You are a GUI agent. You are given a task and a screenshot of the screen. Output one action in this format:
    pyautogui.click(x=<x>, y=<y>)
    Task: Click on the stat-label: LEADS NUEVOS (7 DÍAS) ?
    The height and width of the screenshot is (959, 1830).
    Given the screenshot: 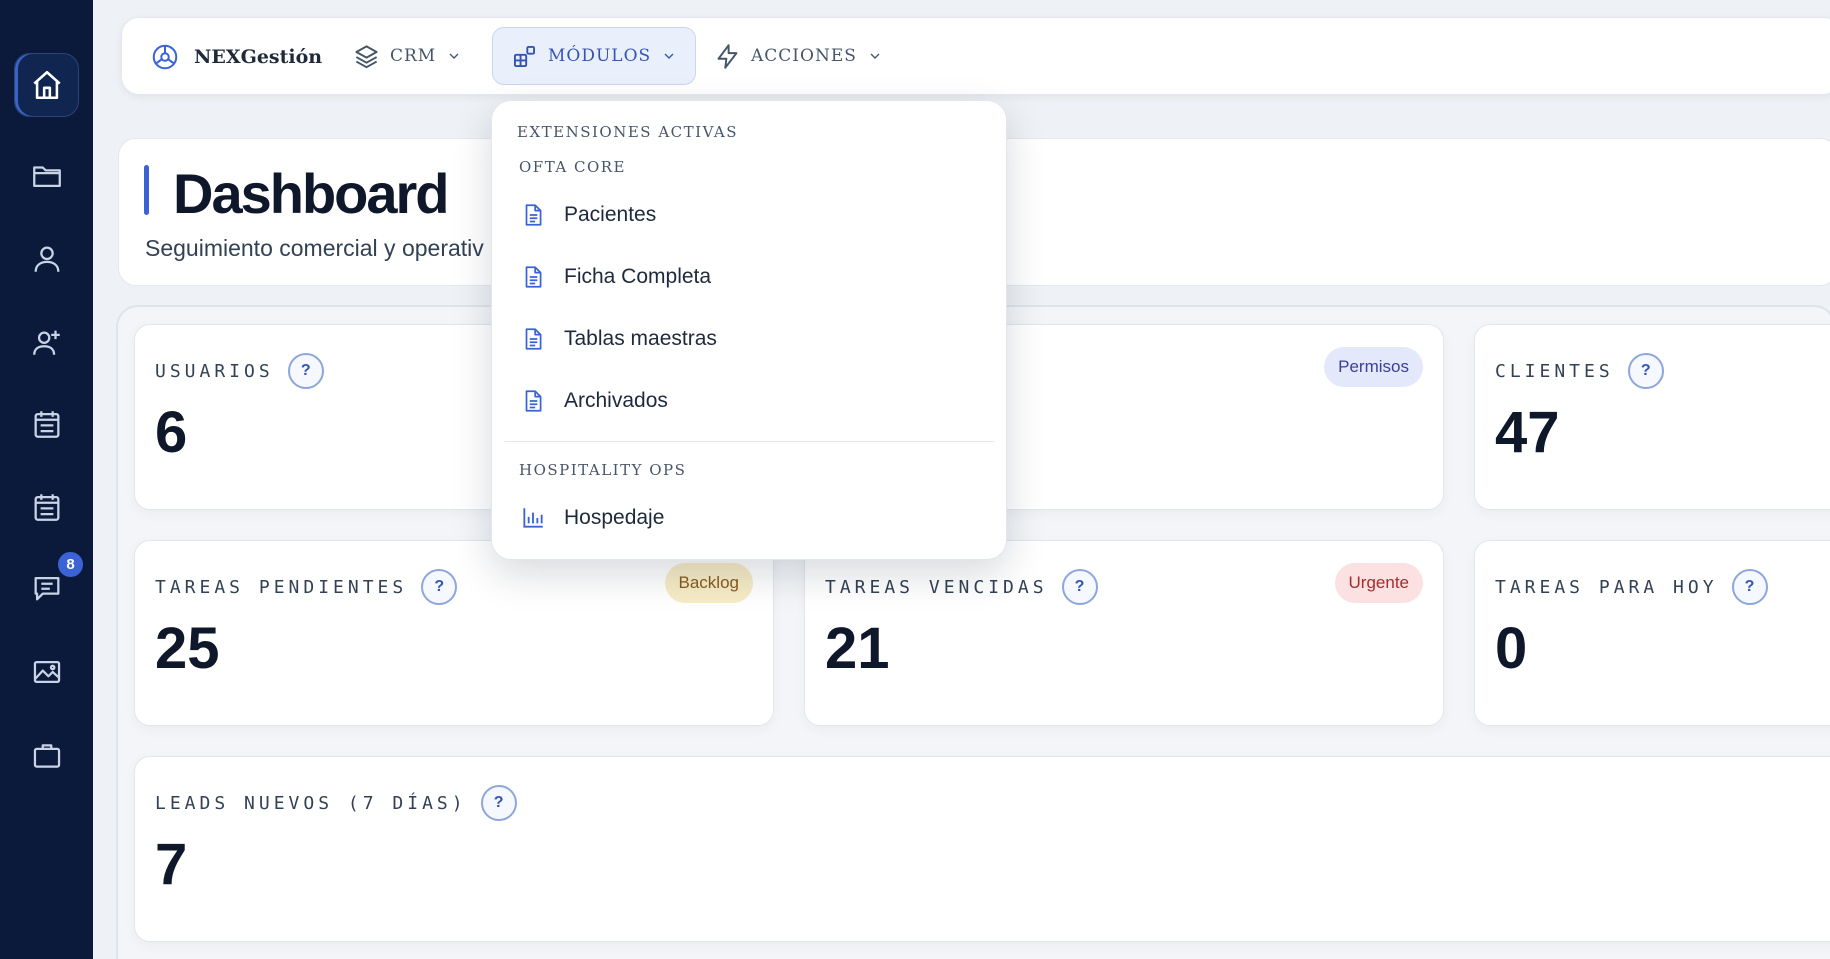 What is the action you would take?
    pyautogui.click(x=336, y=803)
    